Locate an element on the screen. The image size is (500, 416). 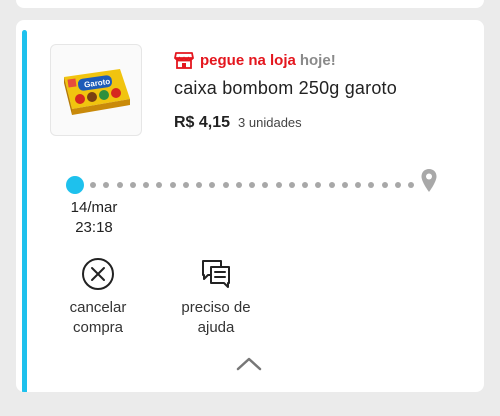
pickup-when: hoje! is located at coordinates (317, 60).